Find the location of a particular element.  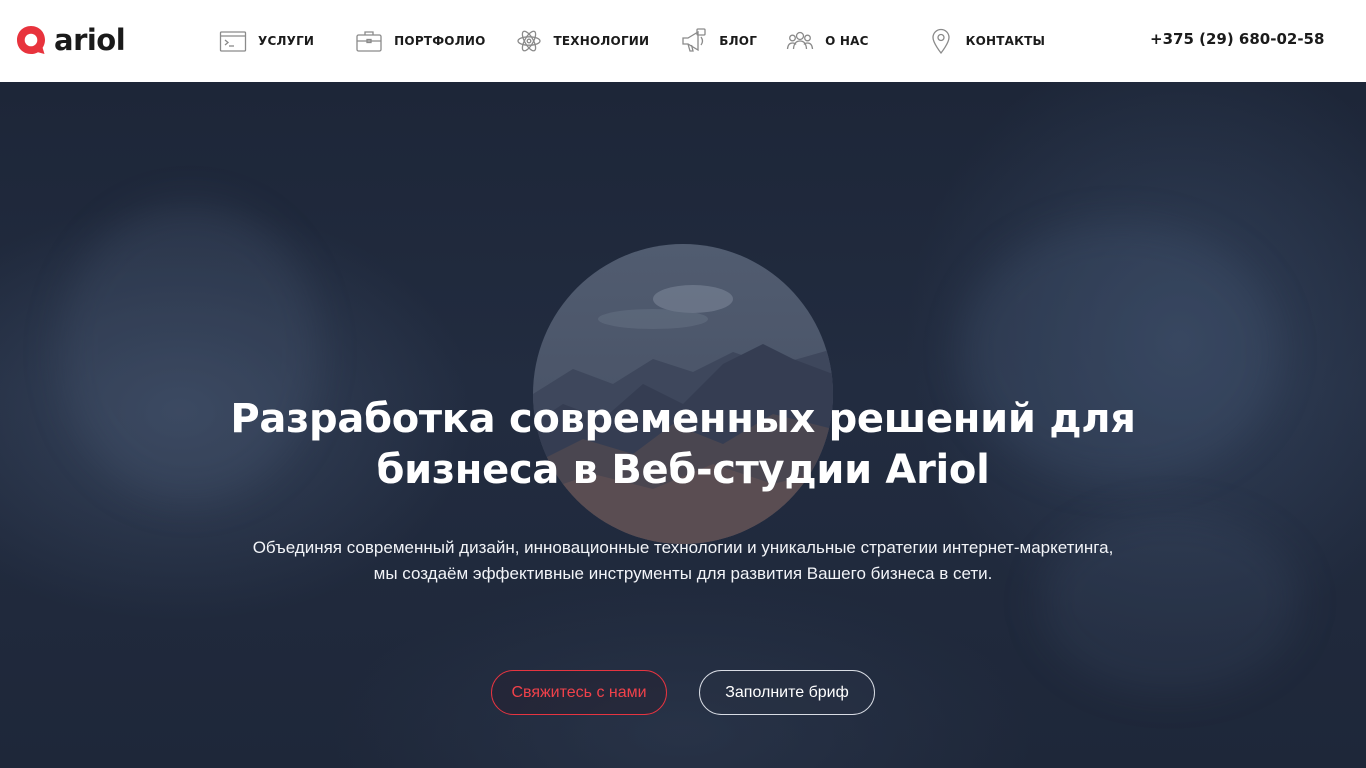

nav-item-contacts: КОНТАКТЫ is located at coordinates (986, 41).